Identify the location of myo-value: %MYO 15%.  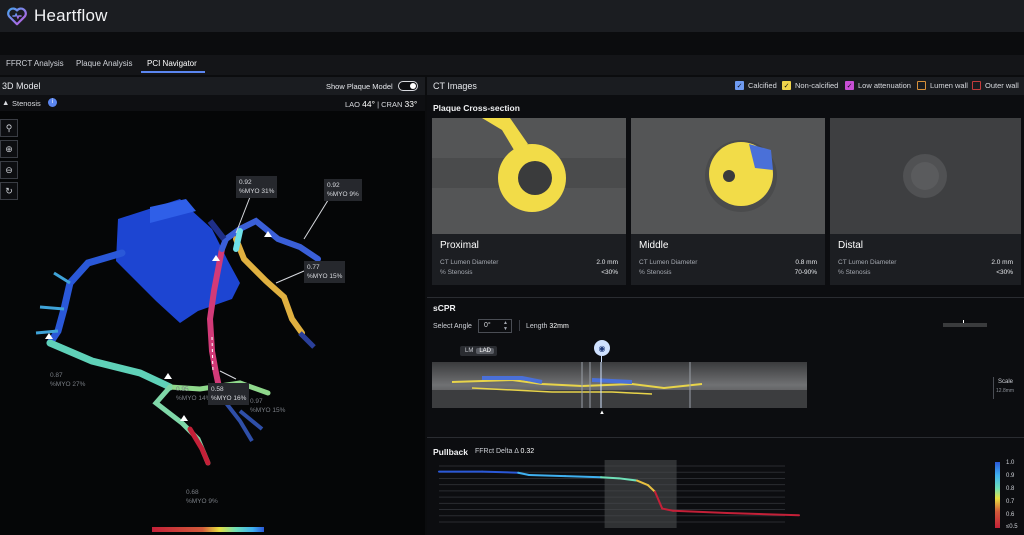
(268, 410).